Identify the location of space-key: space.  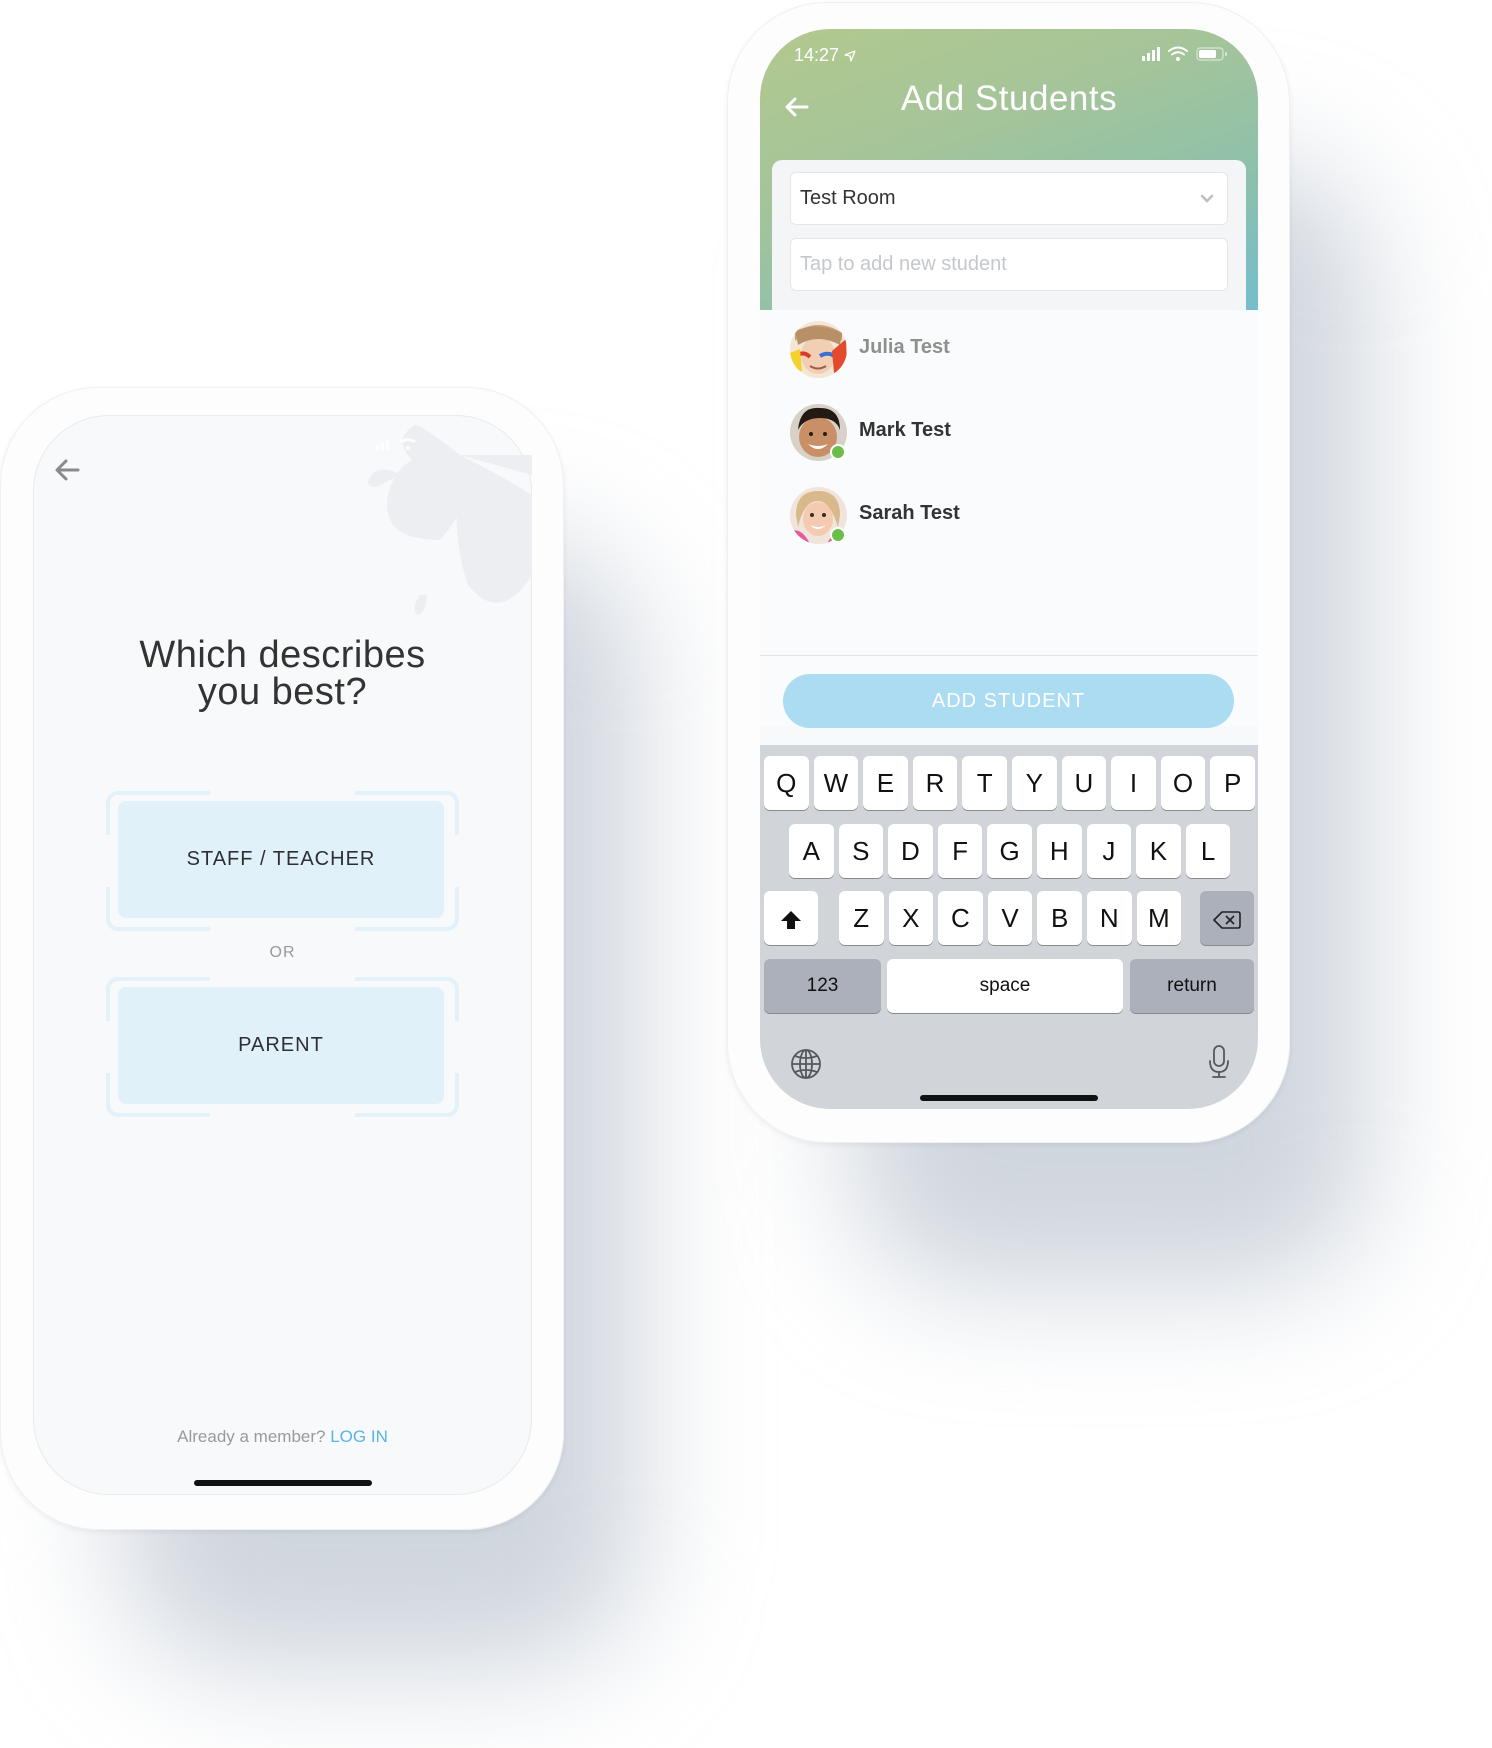
(1005, 985).